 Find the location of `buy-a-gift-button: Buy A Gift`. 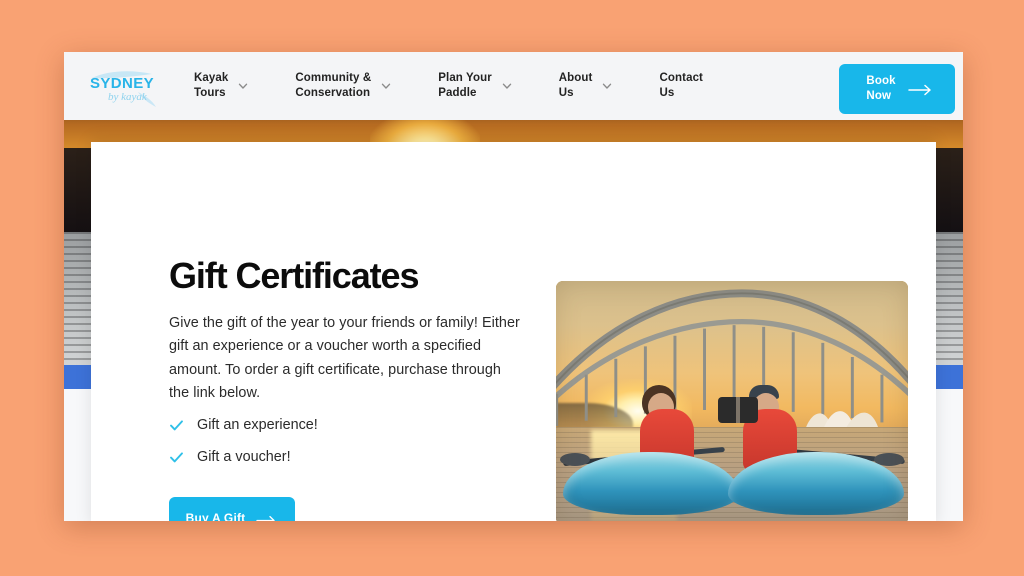

buy-a-gift-button: Buy A Gift is located at coordinates (232, 509).